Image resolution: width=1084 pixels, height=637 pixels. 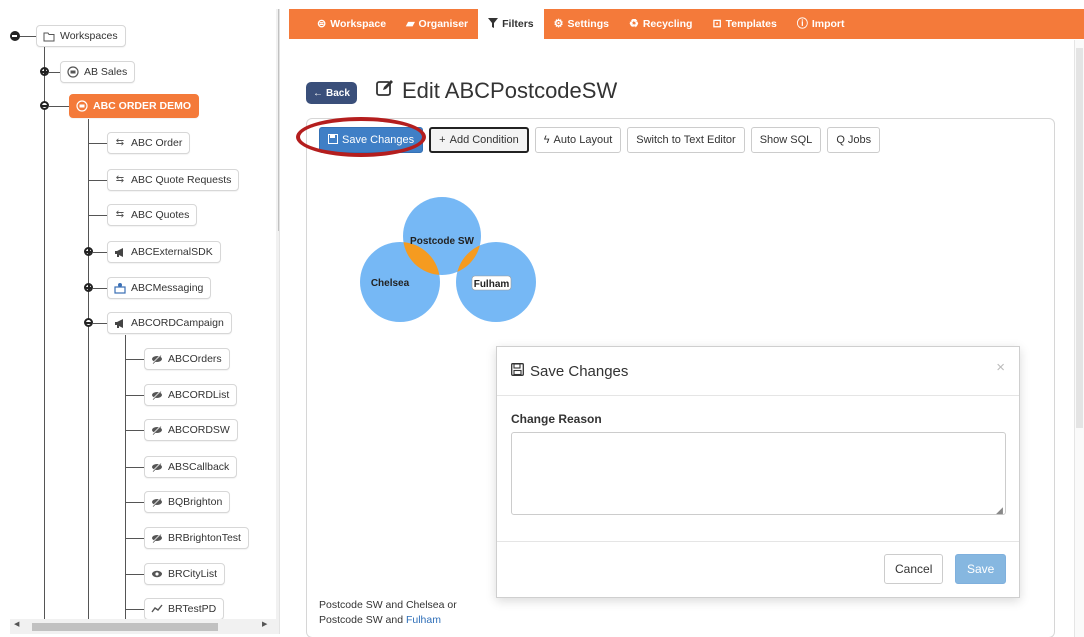 I want to click on expand-toggle-ab-sales, so click(x=44, y=71).